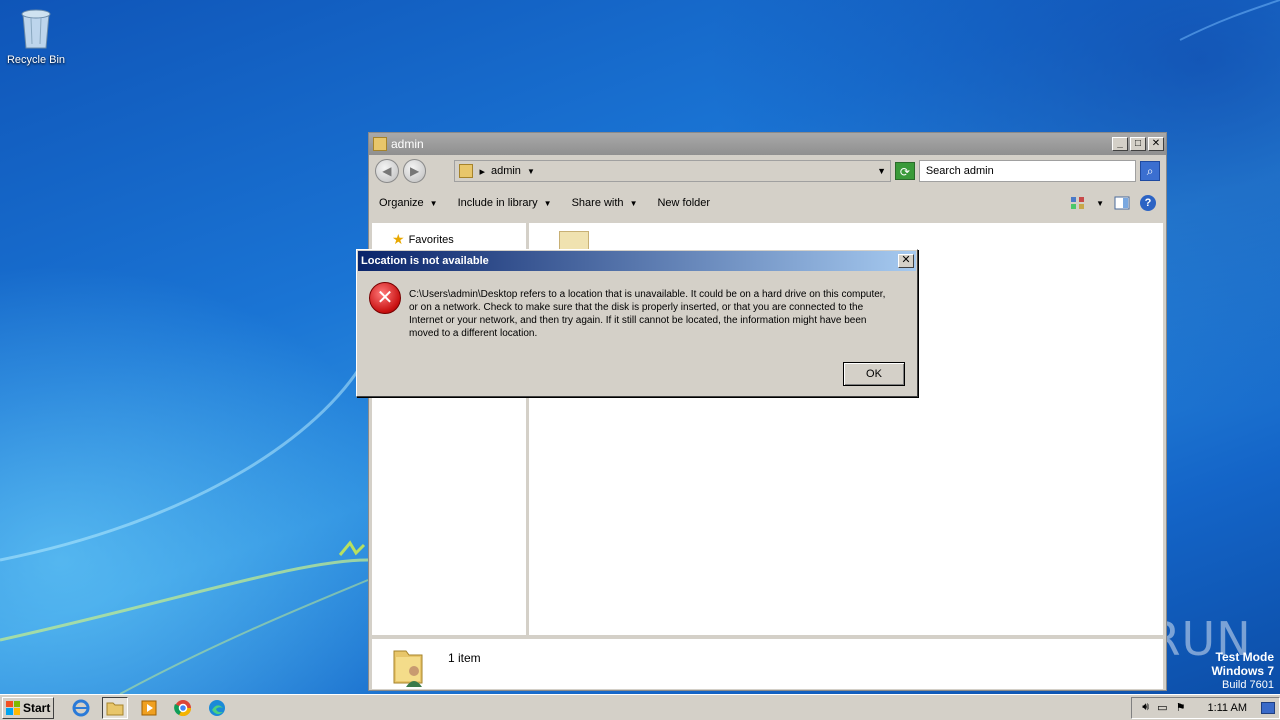 The image size is (1280, 720). What do you see at coordinates (407, 144) in the screenshot?
I see `explorer-title: admin` at bounding box center [407, 144].